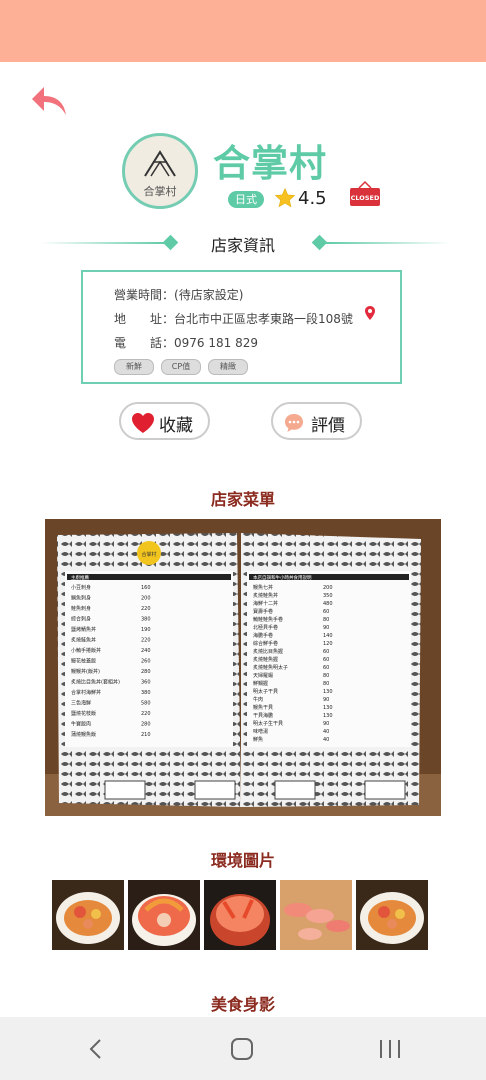  Describe the element at coordinates (83, 629) in the screenshot. I see `menu-item-name: 鹽烤鯖魚丼` at that location.